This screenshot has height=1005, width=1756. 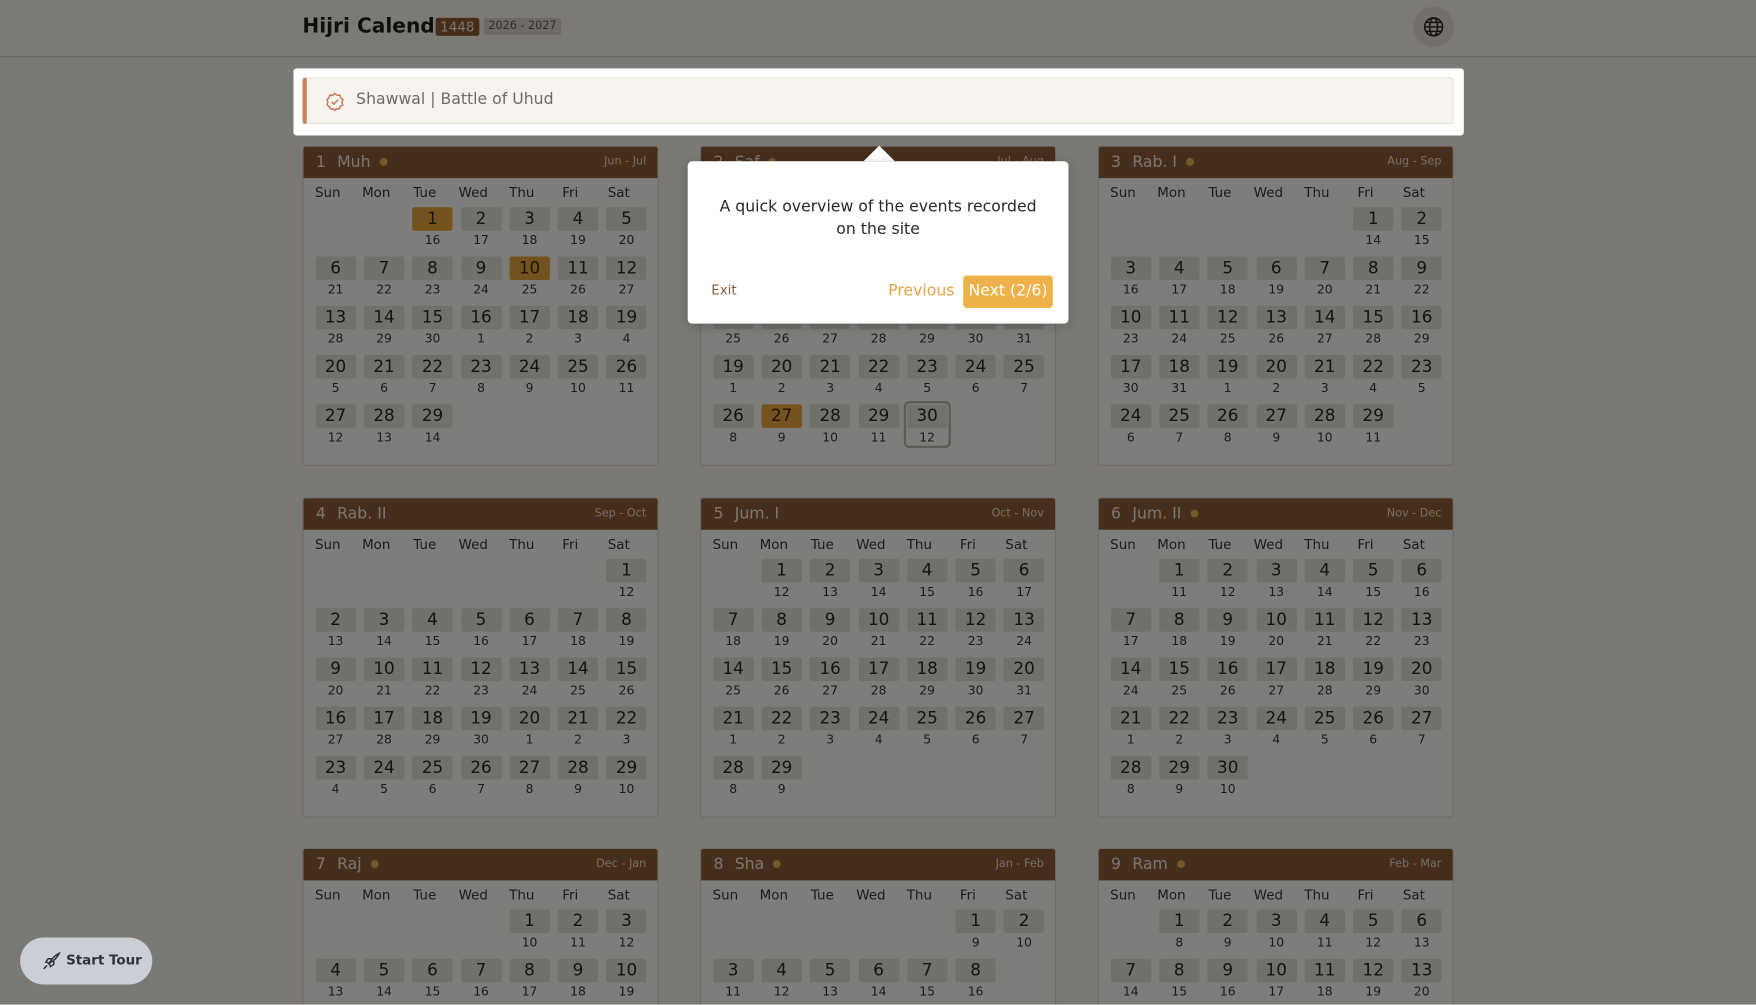 What do you see at coordinates (335, 424) in the screenshot?
I see `day-cell: 27 12` at bounding box center [335, 424].